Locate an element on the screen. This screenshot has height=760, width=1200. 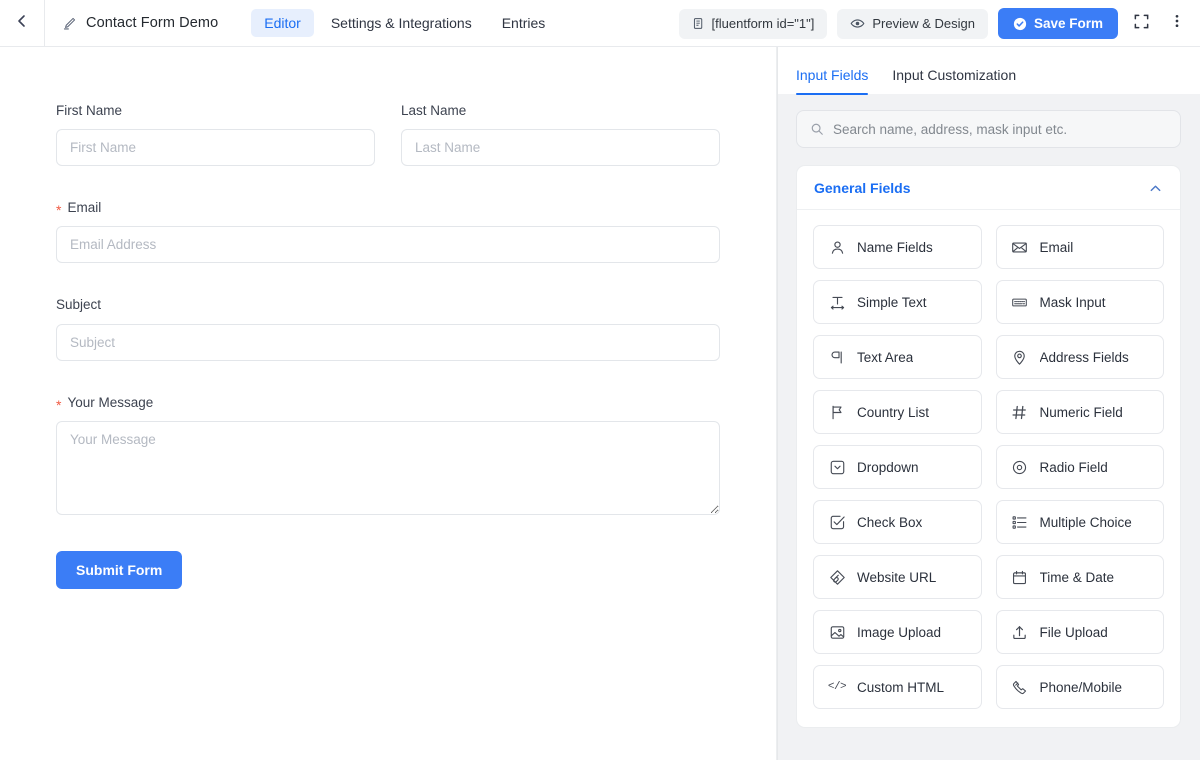
field-last-name: Last Name is located at coordinates (560, 135).